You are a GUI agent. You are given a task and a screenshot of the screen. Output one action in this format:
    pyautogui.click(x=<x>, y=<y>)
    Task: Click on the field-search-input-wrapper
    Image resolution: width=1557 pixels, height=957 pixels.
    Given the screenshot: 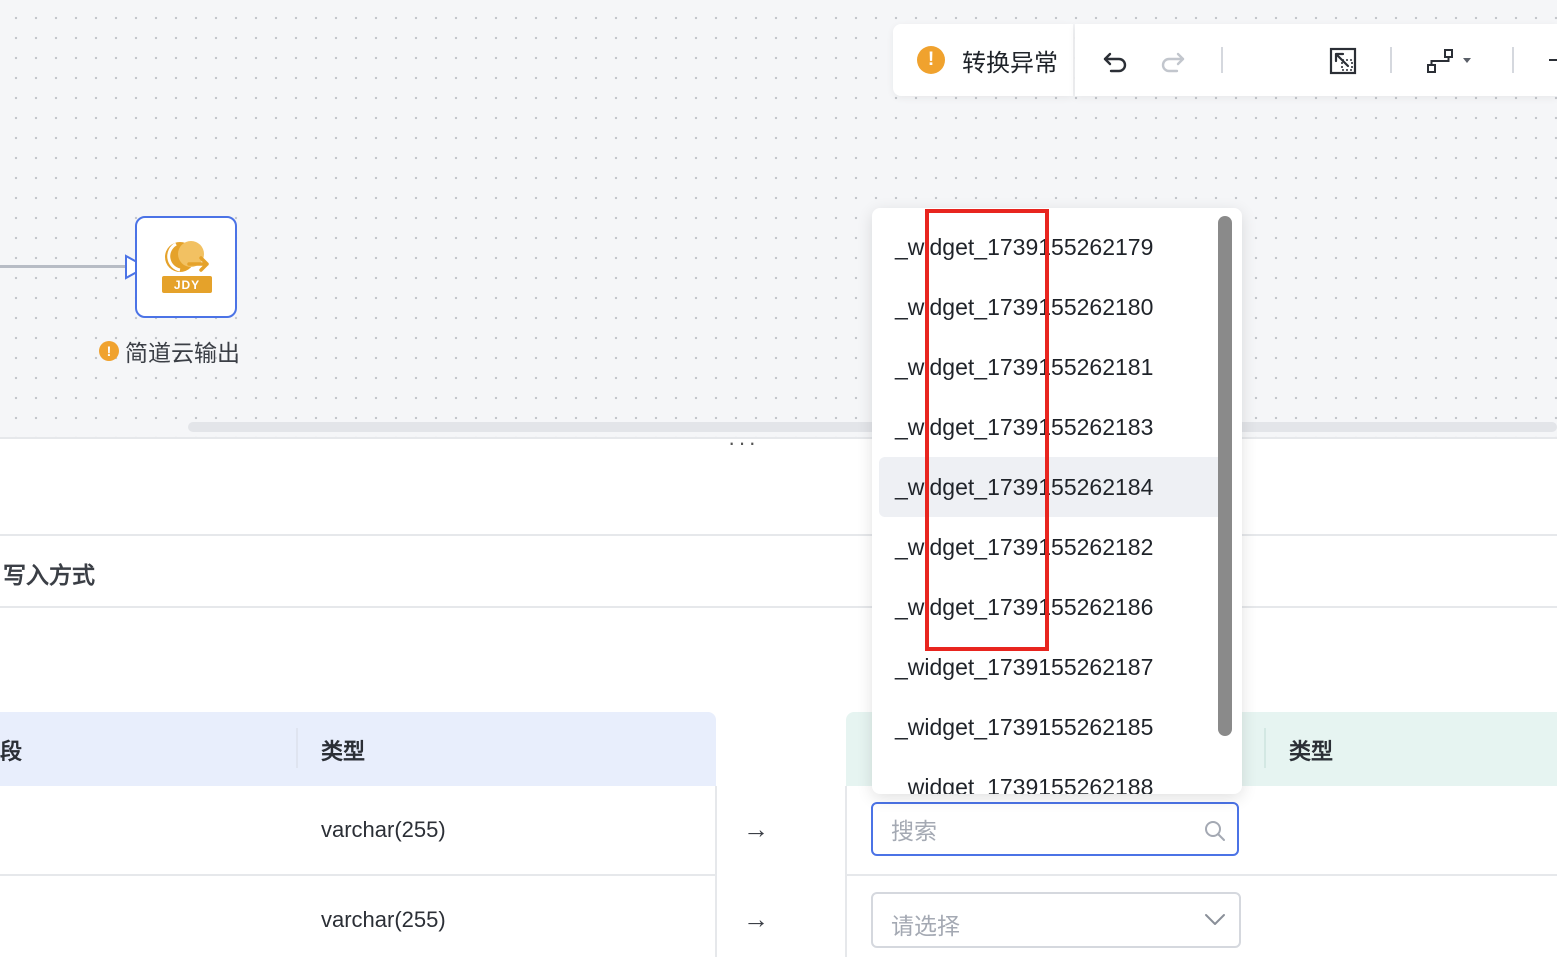 What is the action you would take?
    pyautogui.click(x=1055, y=829)
    